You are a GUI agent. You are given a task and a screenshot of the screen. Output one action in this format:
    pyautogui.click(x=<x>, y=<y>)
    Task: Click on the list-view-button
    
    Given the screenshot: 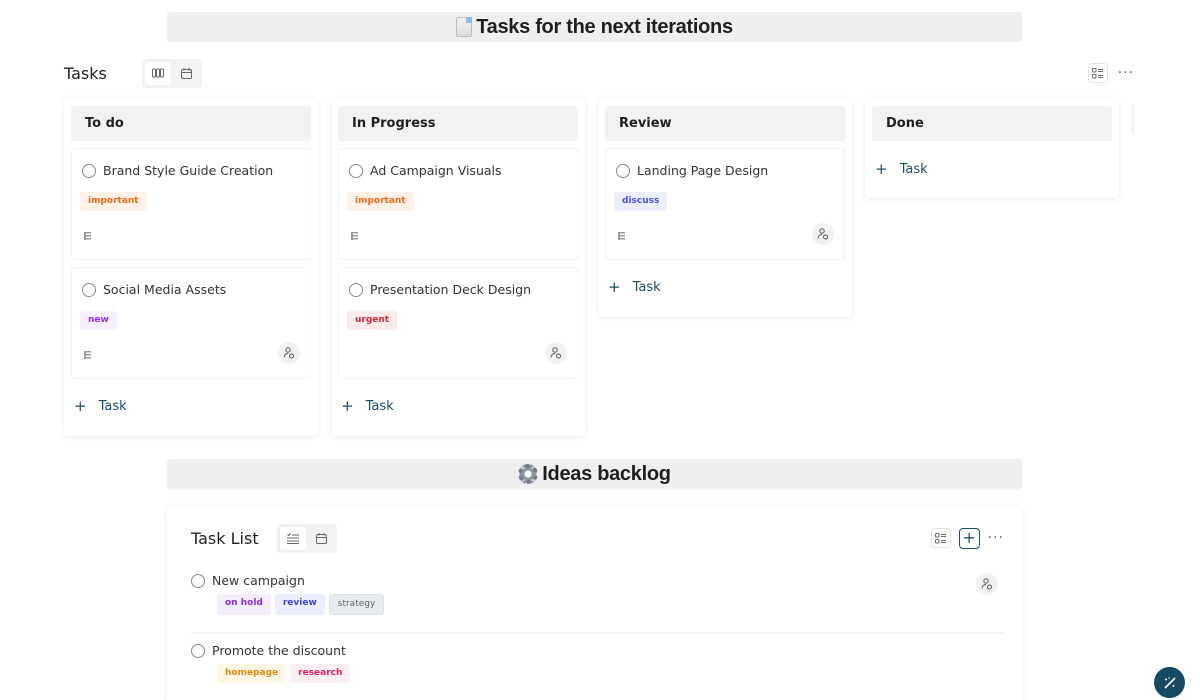 What is the action you would take?
    pyautogui.click(x=293, y=538)
    